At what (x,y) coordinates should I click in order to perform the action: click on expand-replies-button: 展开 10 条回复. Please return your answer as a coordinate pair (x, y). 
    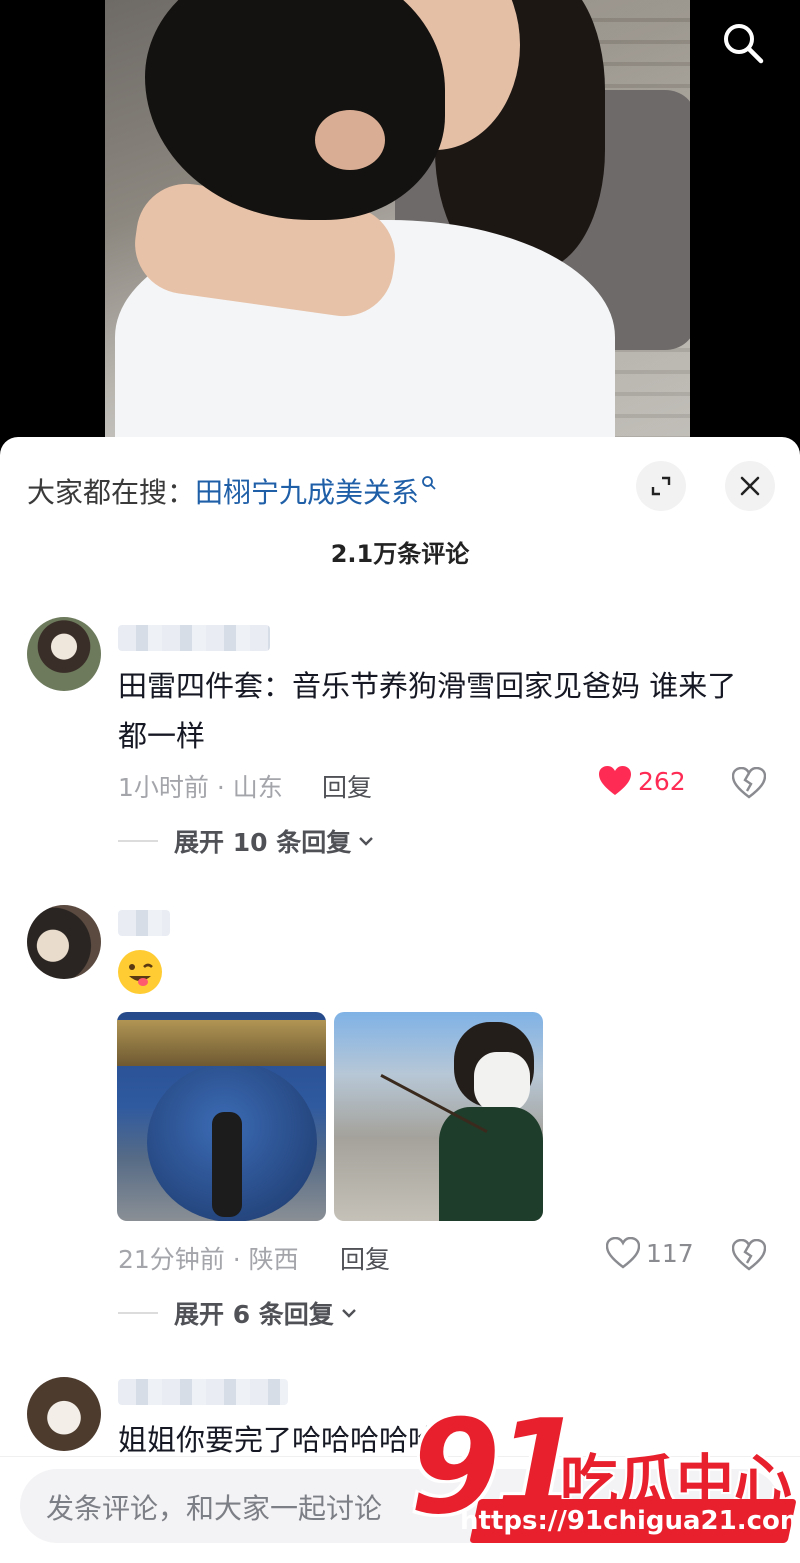
    Looking at the image, I should click on (246, 841).